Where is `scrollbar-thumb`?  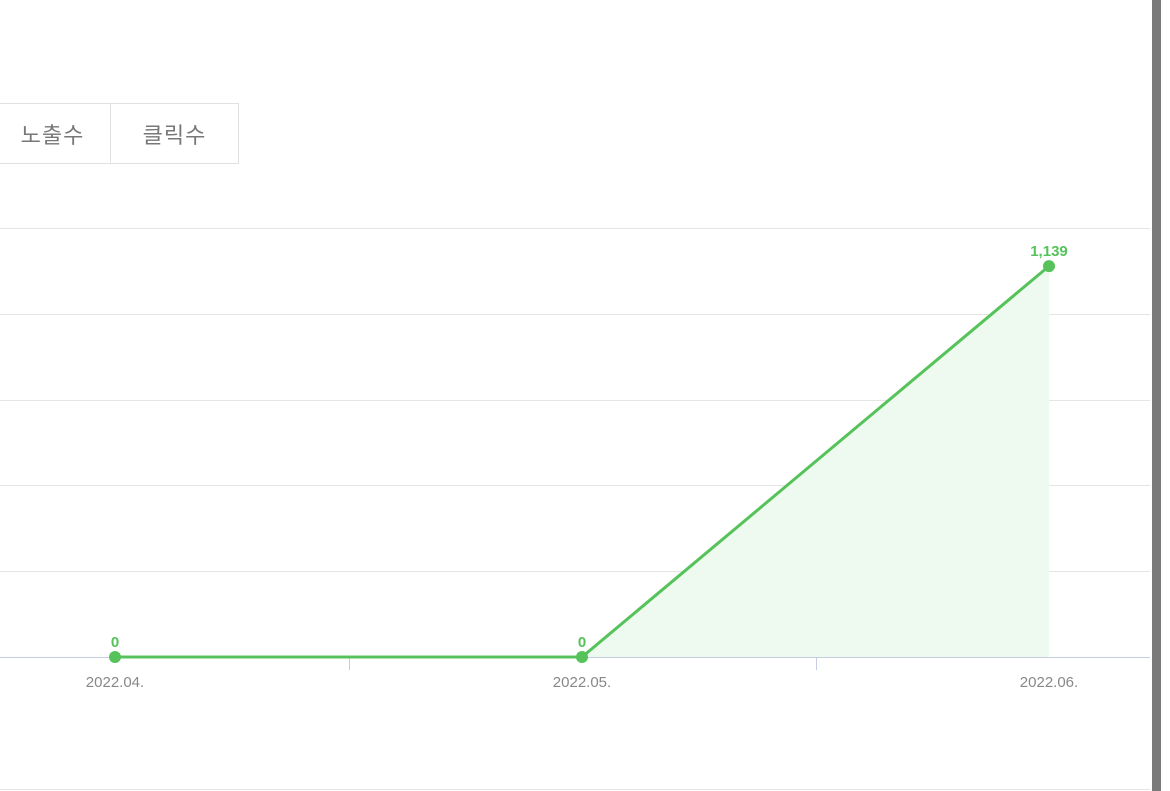
scrollbar-thumb is located at coordinates (1156, 395).